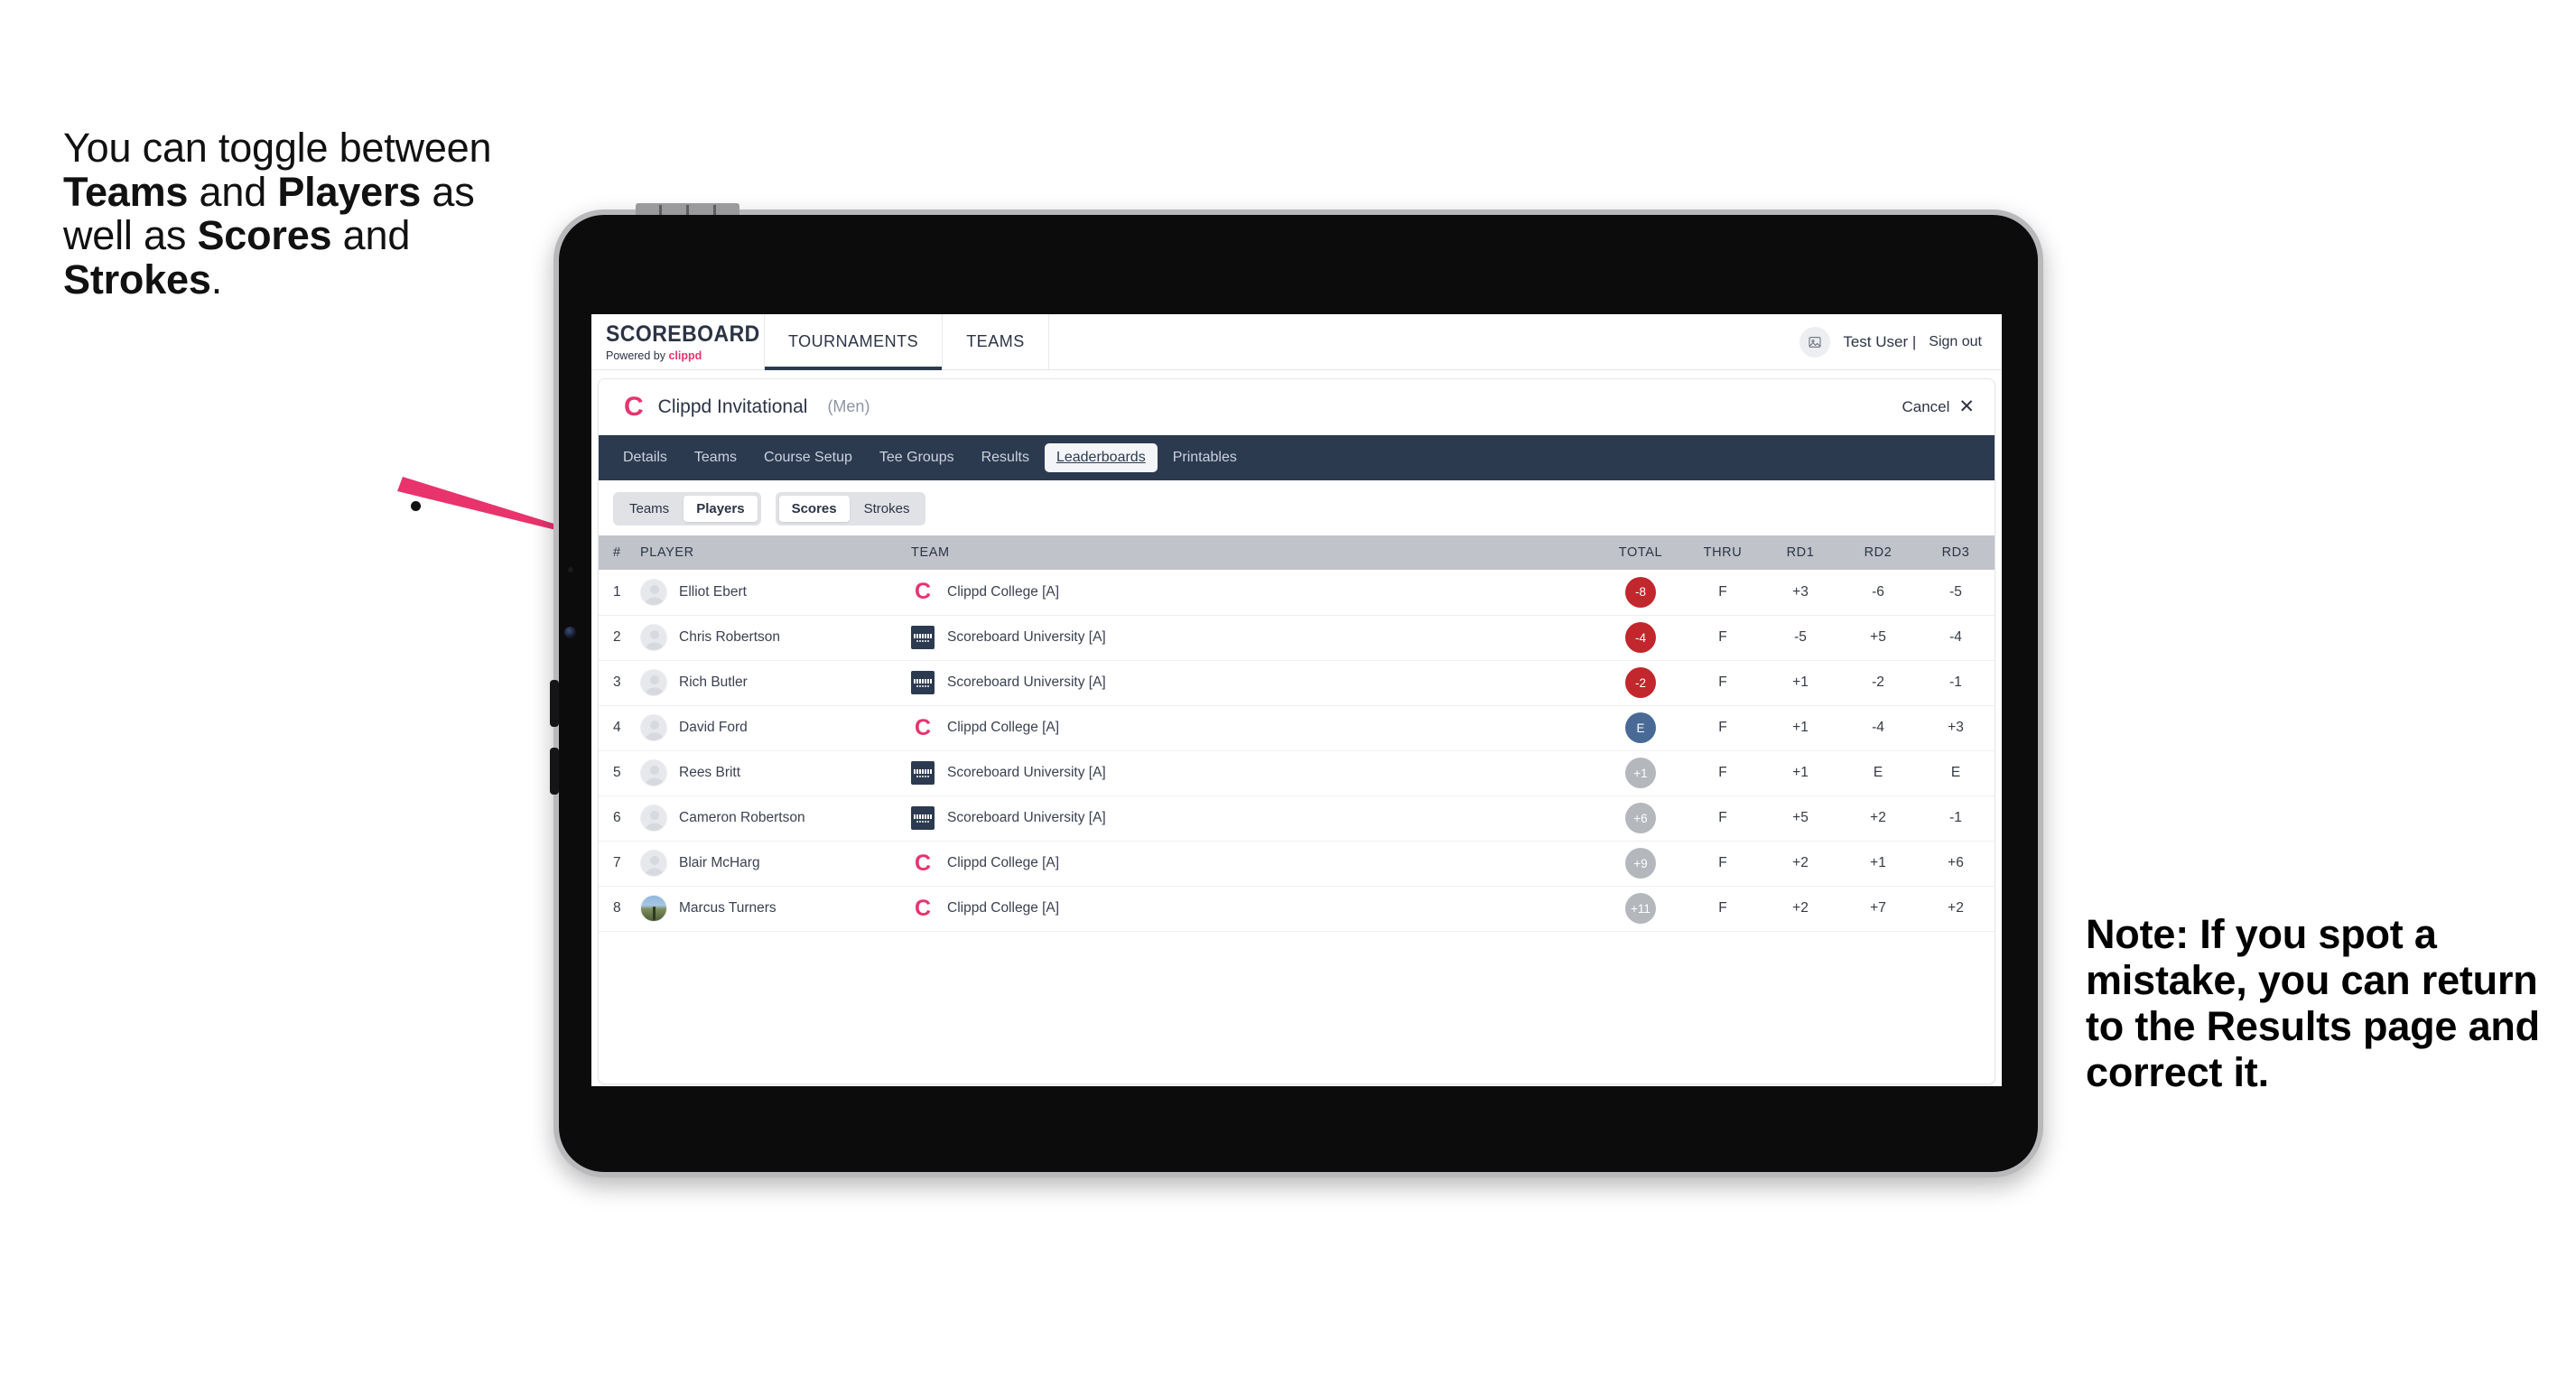  I want to click on cell-total: +6, so click(1640, 818).